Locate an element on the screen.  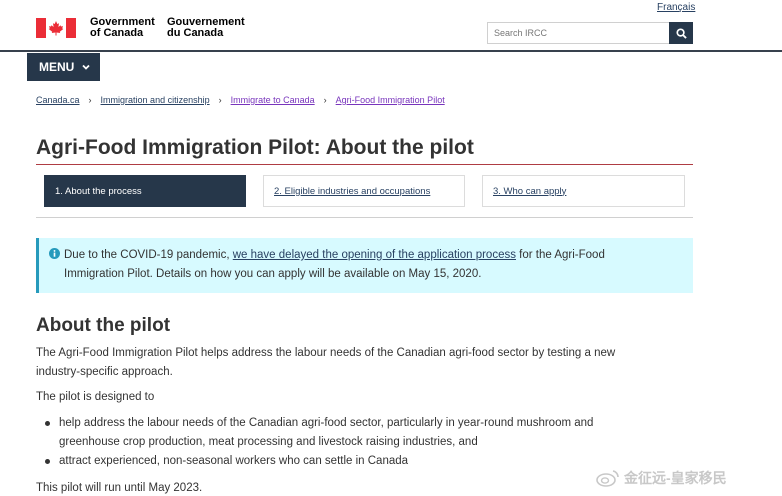
signature-en-line2: of Canada is located at coordinates (117, 33).